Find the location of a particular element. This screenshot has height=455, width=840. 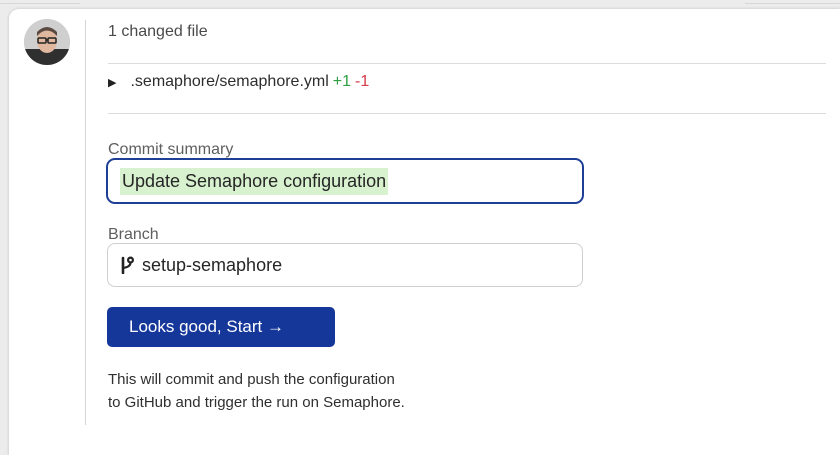

deletions-count: -1 is located at coordinates (362, 81).